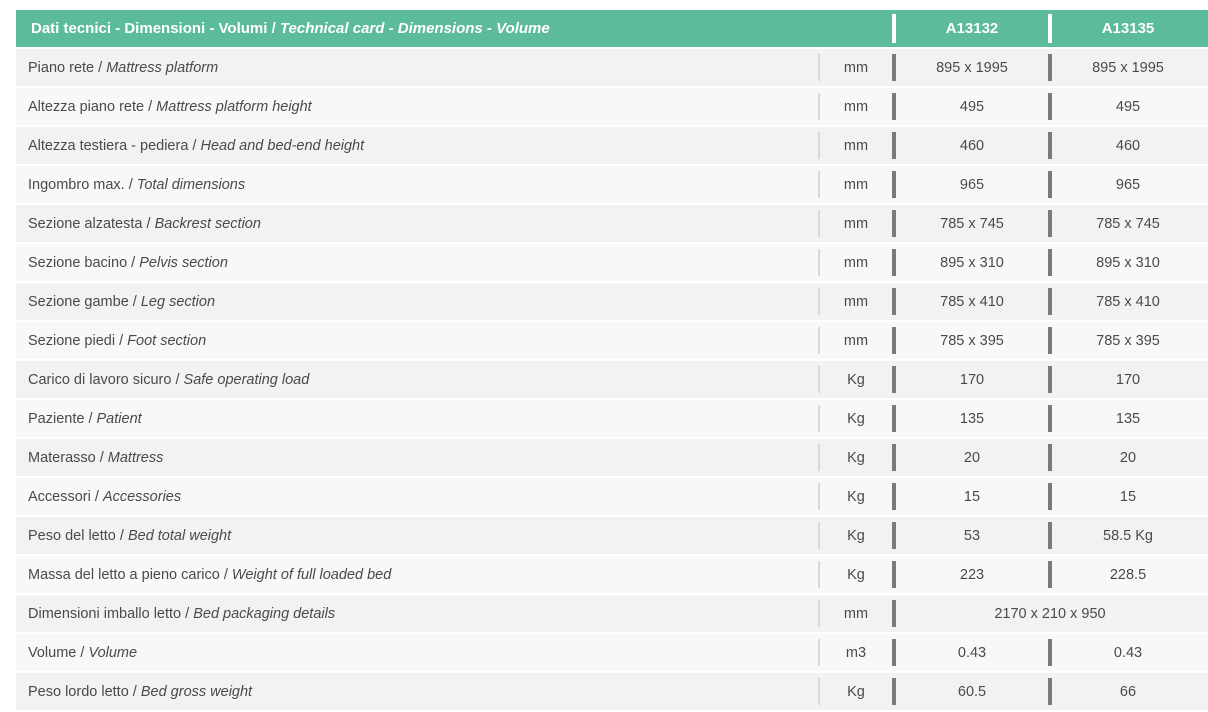 The image size is (1208, 712). Describe the element at coordinates (972, 145) in the screenshot. I see `value-a13132: 460` at that location.